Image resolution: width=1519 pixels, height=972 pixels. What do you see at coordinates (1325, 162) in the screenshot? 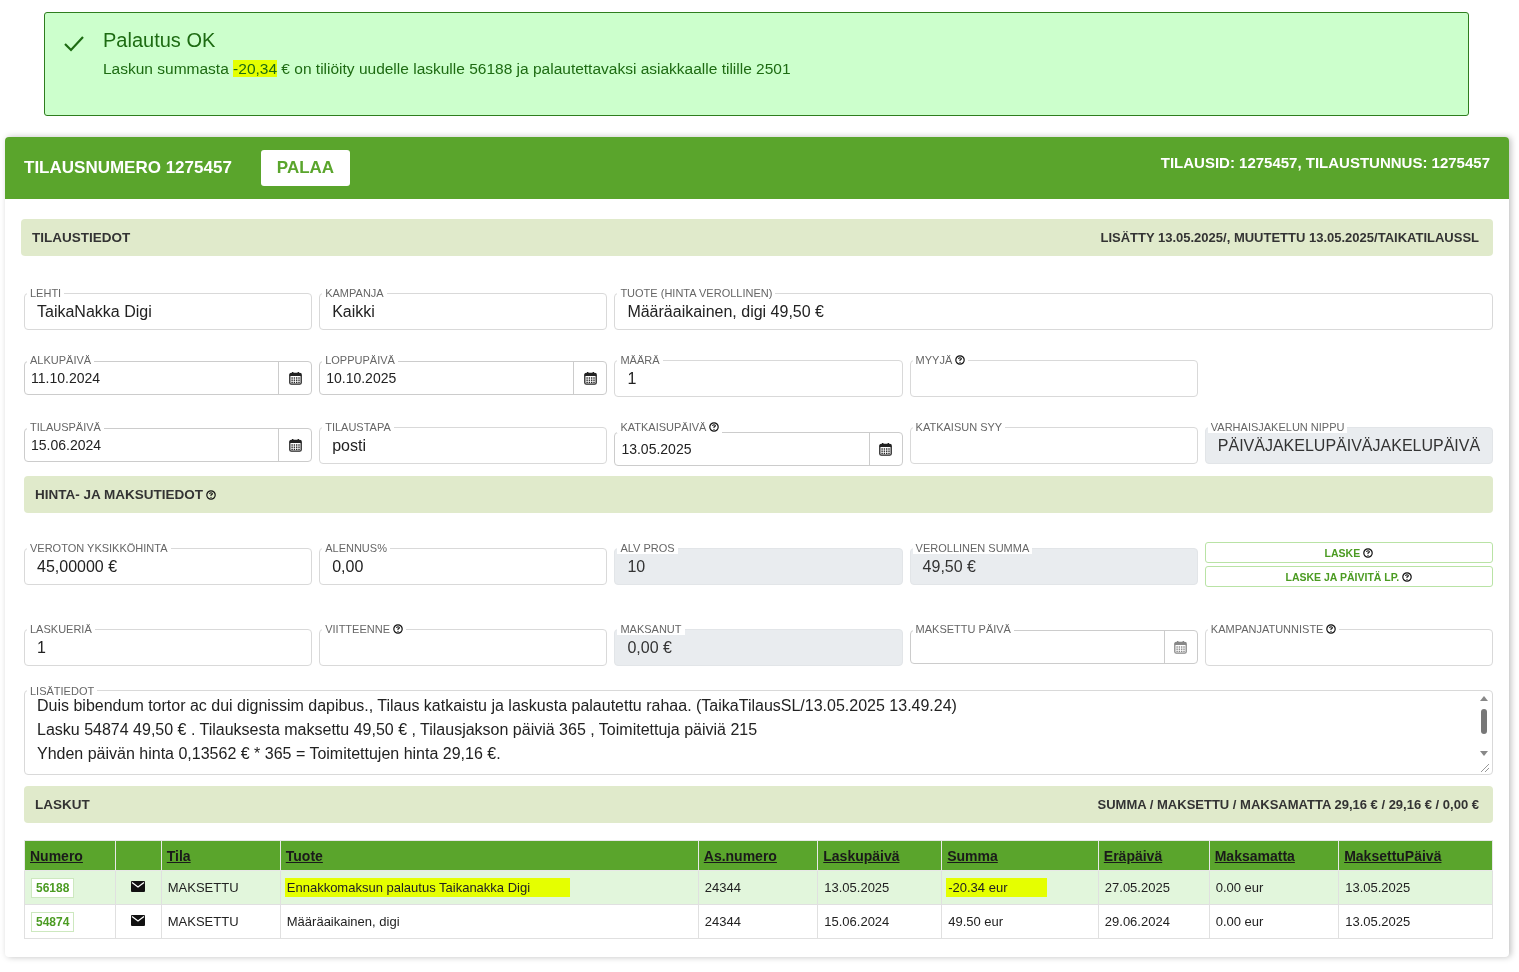
I see `order-ids: TILAUSID: 1275457, TILAUSTUNNUS: 1275457` at bounding box center [1325, 162].